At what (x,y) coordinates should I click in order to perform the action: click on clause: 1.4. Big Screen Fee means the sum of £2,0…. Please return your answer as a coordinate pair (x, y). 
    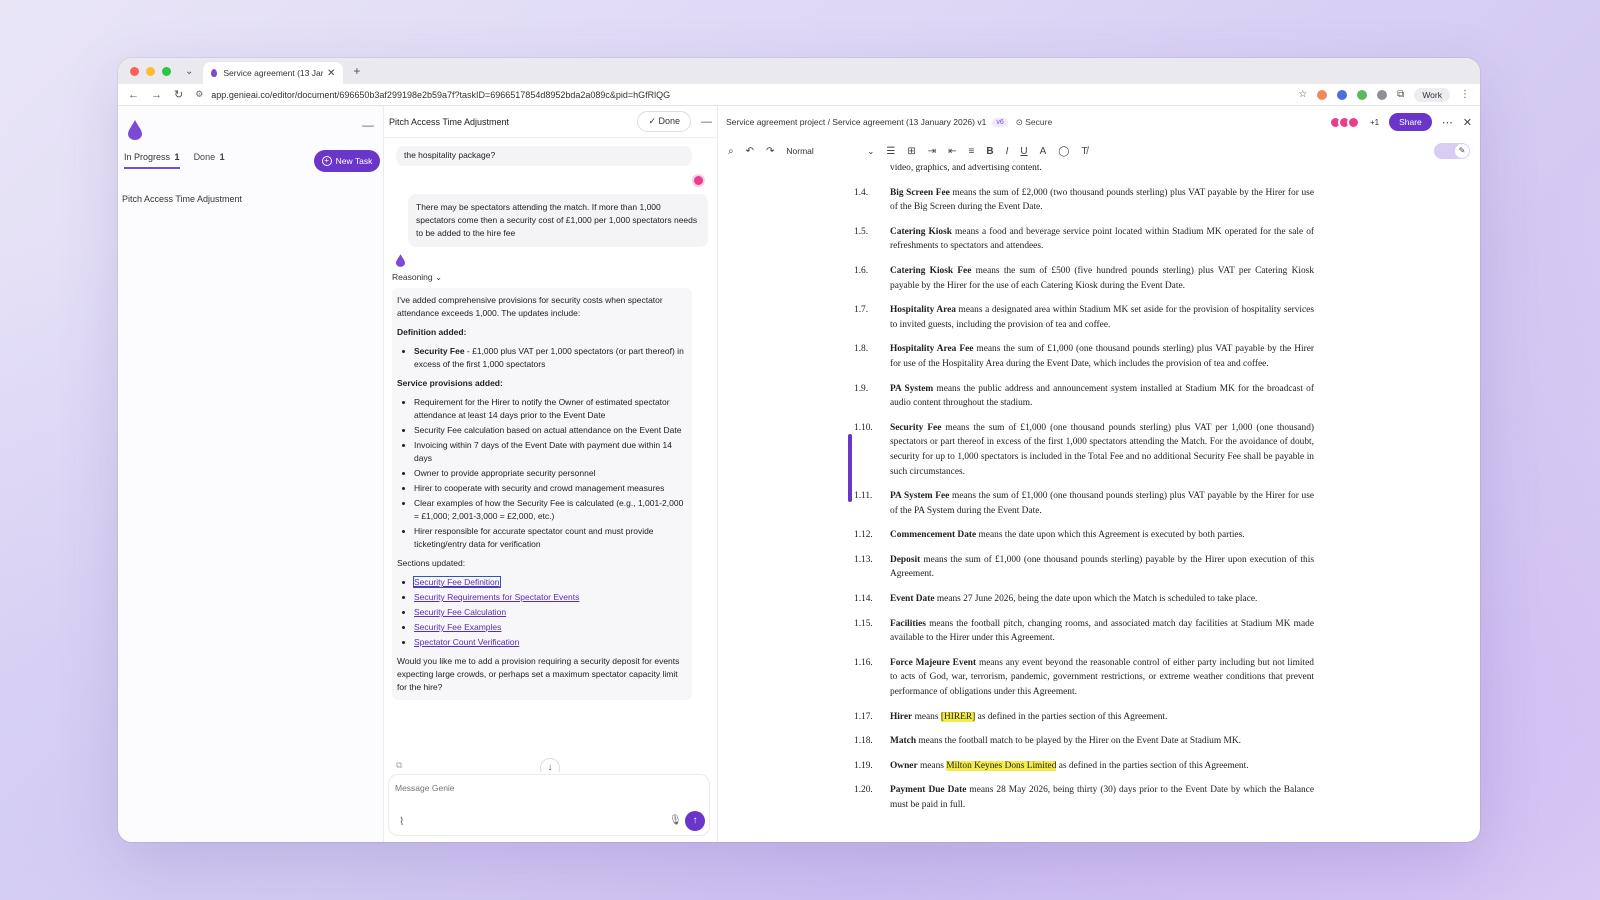
    Looking at the image, I should click on (1084, 200).